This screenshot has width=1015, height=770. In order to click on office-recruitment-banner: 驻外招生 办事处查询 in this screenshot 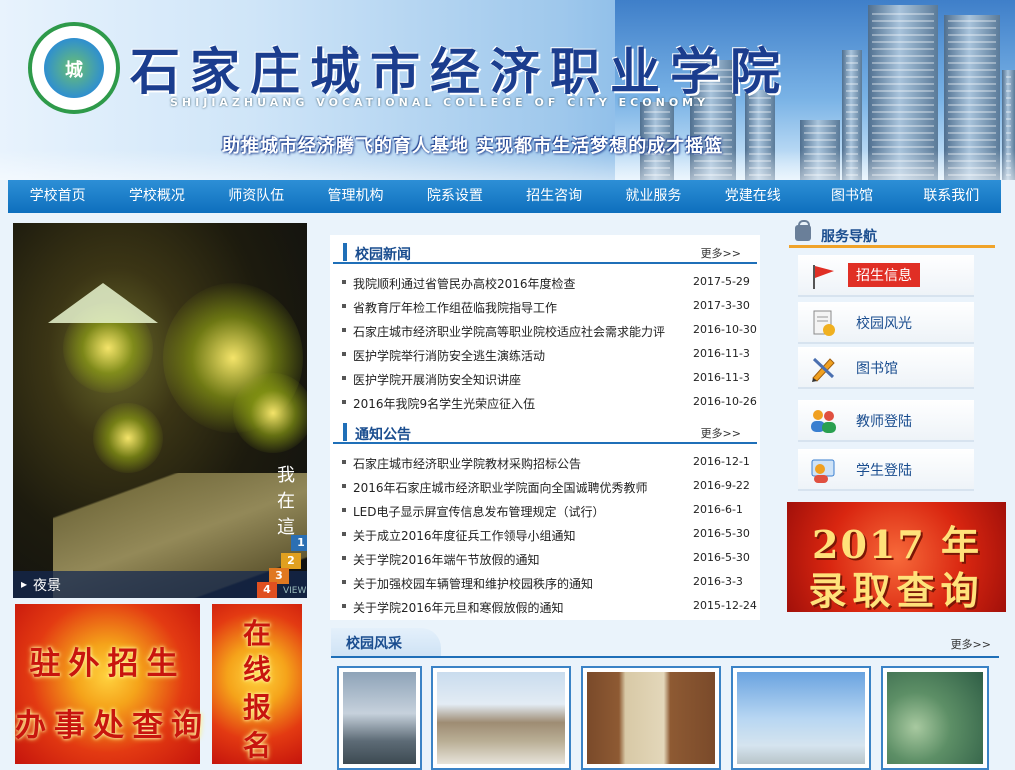, I will do `click(112, 684)`.